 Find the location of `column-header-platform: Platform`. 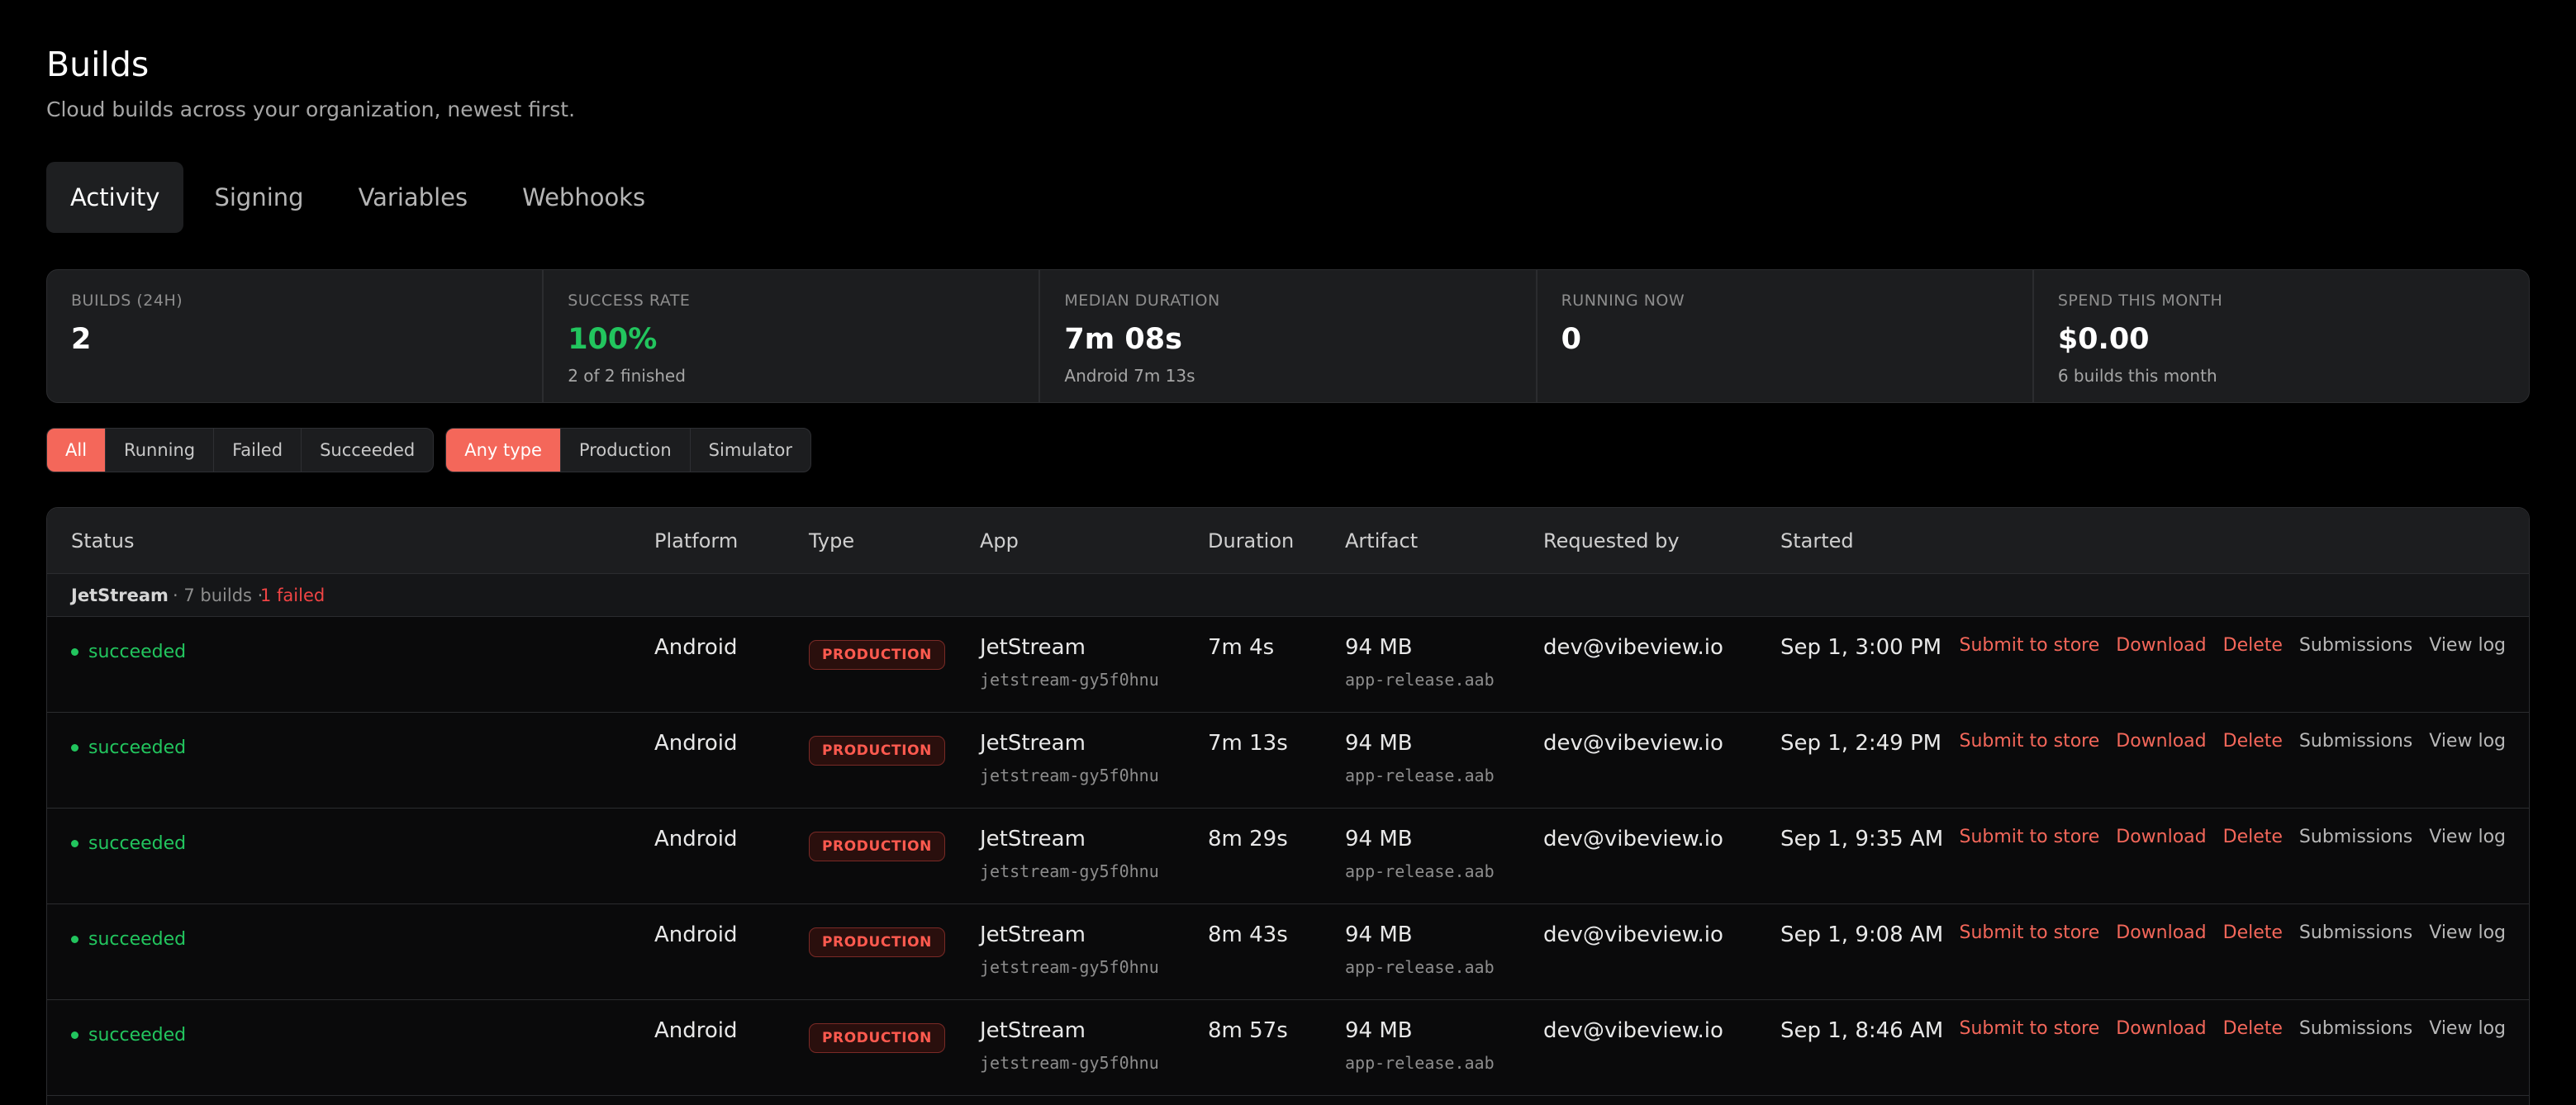

column-header-platform: Platform is located at coordinates (696, 540).